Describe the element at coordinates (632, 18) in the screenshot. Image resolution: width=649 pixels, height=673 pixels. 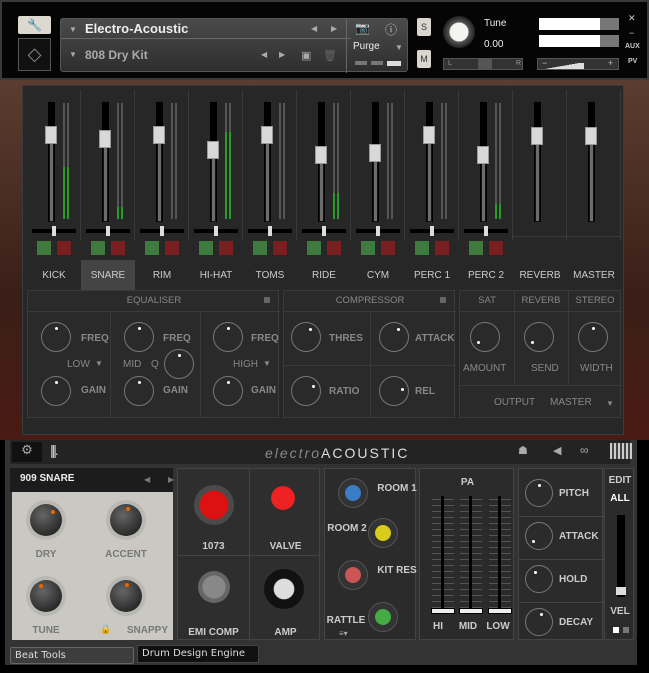
I see `close-icon: ✕` at that location.